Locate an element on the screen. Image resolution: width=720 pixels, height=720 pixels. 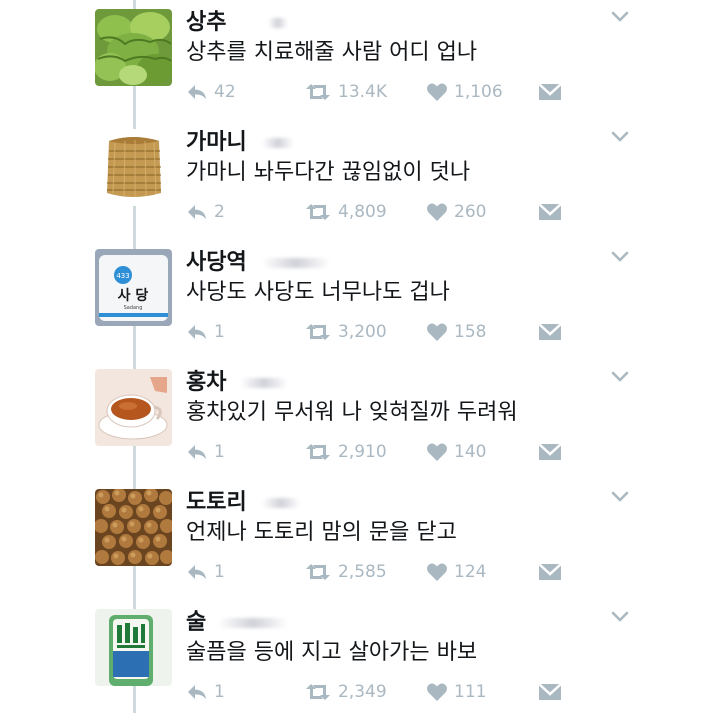
retweet-button: 2,910 is located at coordinates (345, 452).